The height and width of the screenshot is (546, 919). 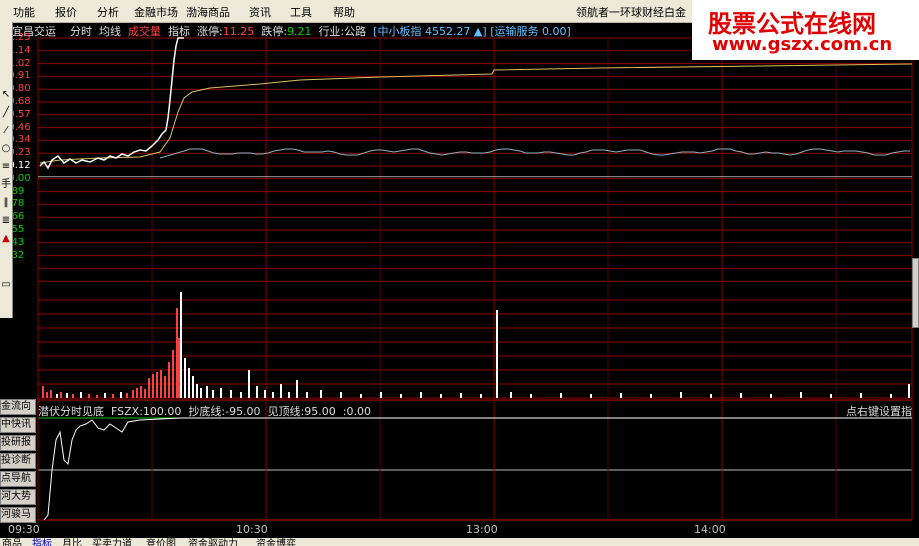 I want to click on time-label-1030: 10:30, so click(x=252, y=529).